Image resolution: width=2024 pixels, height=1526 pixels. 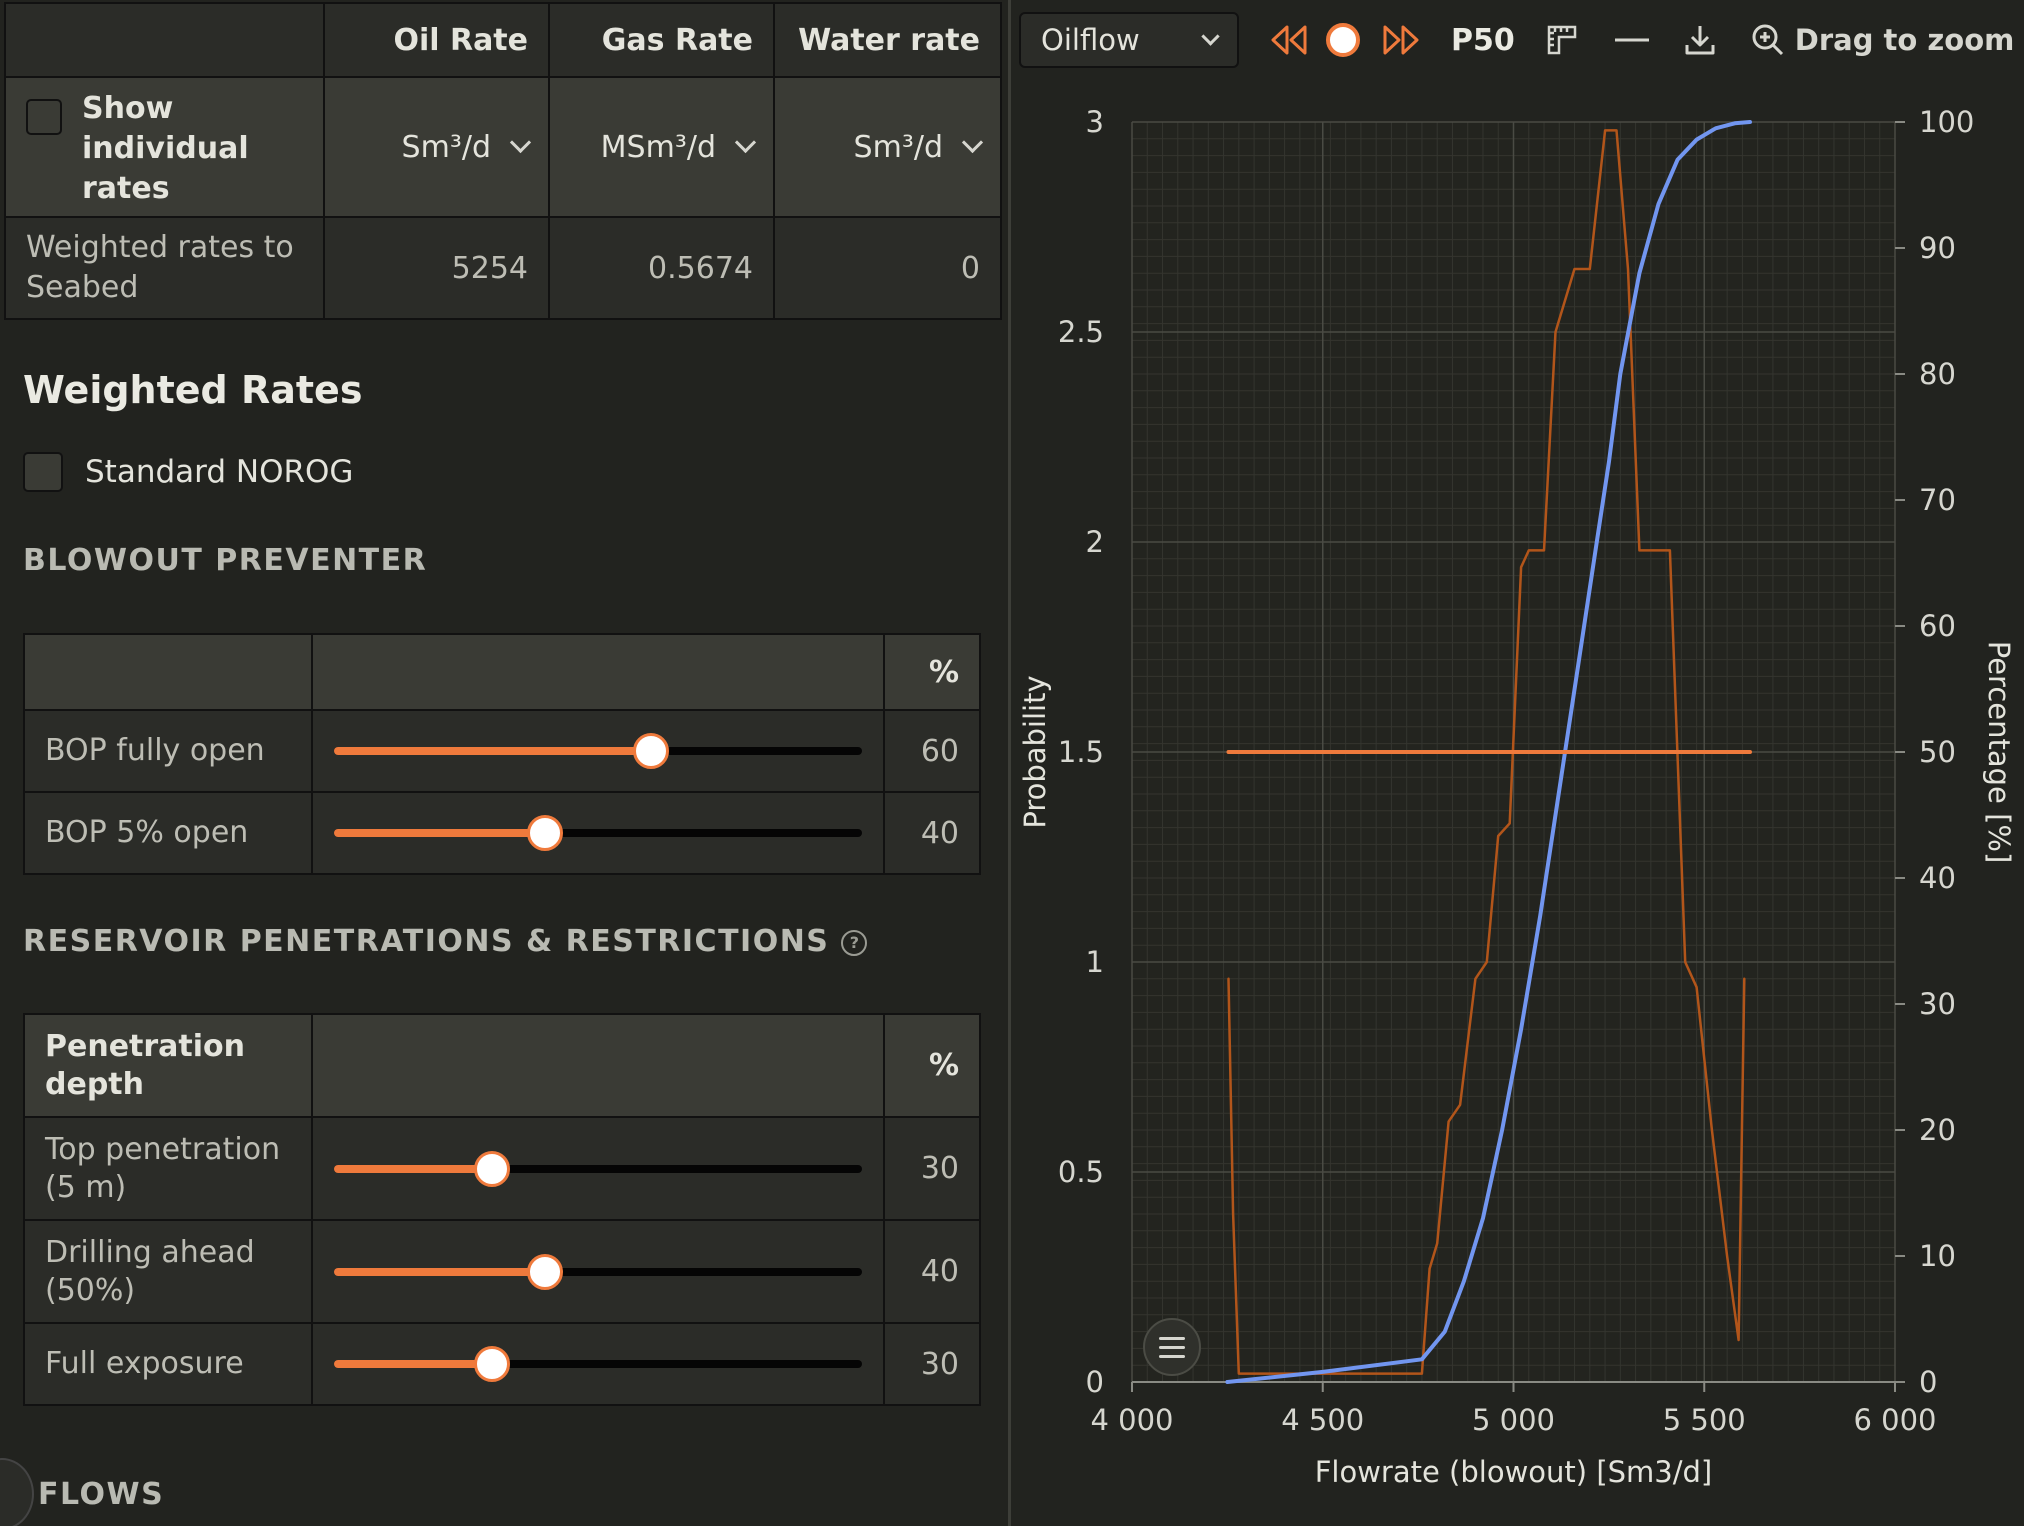 What do you see at coordinates (168, 1271) in the screenshot?
I see `reservoir-row-label: Drilling ahead (50%)` at bounding box center [168, 1271].